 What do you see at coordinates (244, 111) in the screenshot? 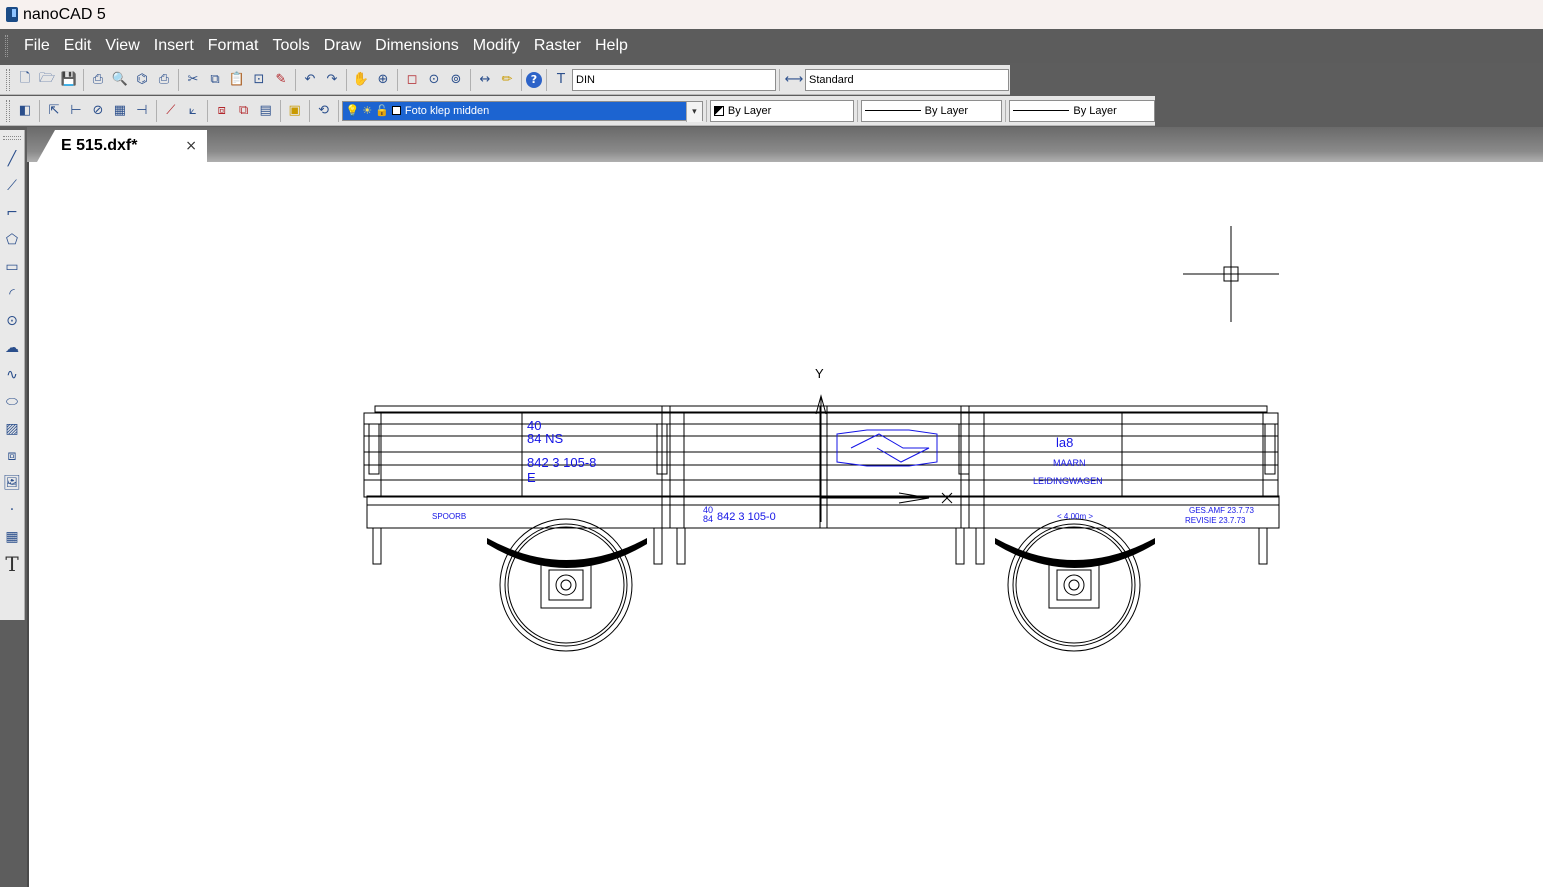
I see `insert-block-icon: ⧉` at bounding box center [244, 111].